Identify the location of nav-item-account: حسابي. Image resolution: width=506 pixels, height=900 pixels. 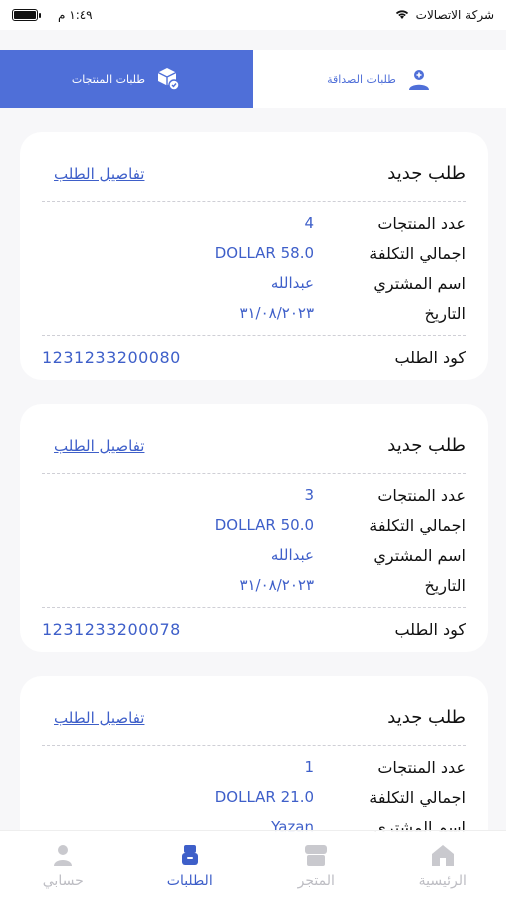
(63, 866).